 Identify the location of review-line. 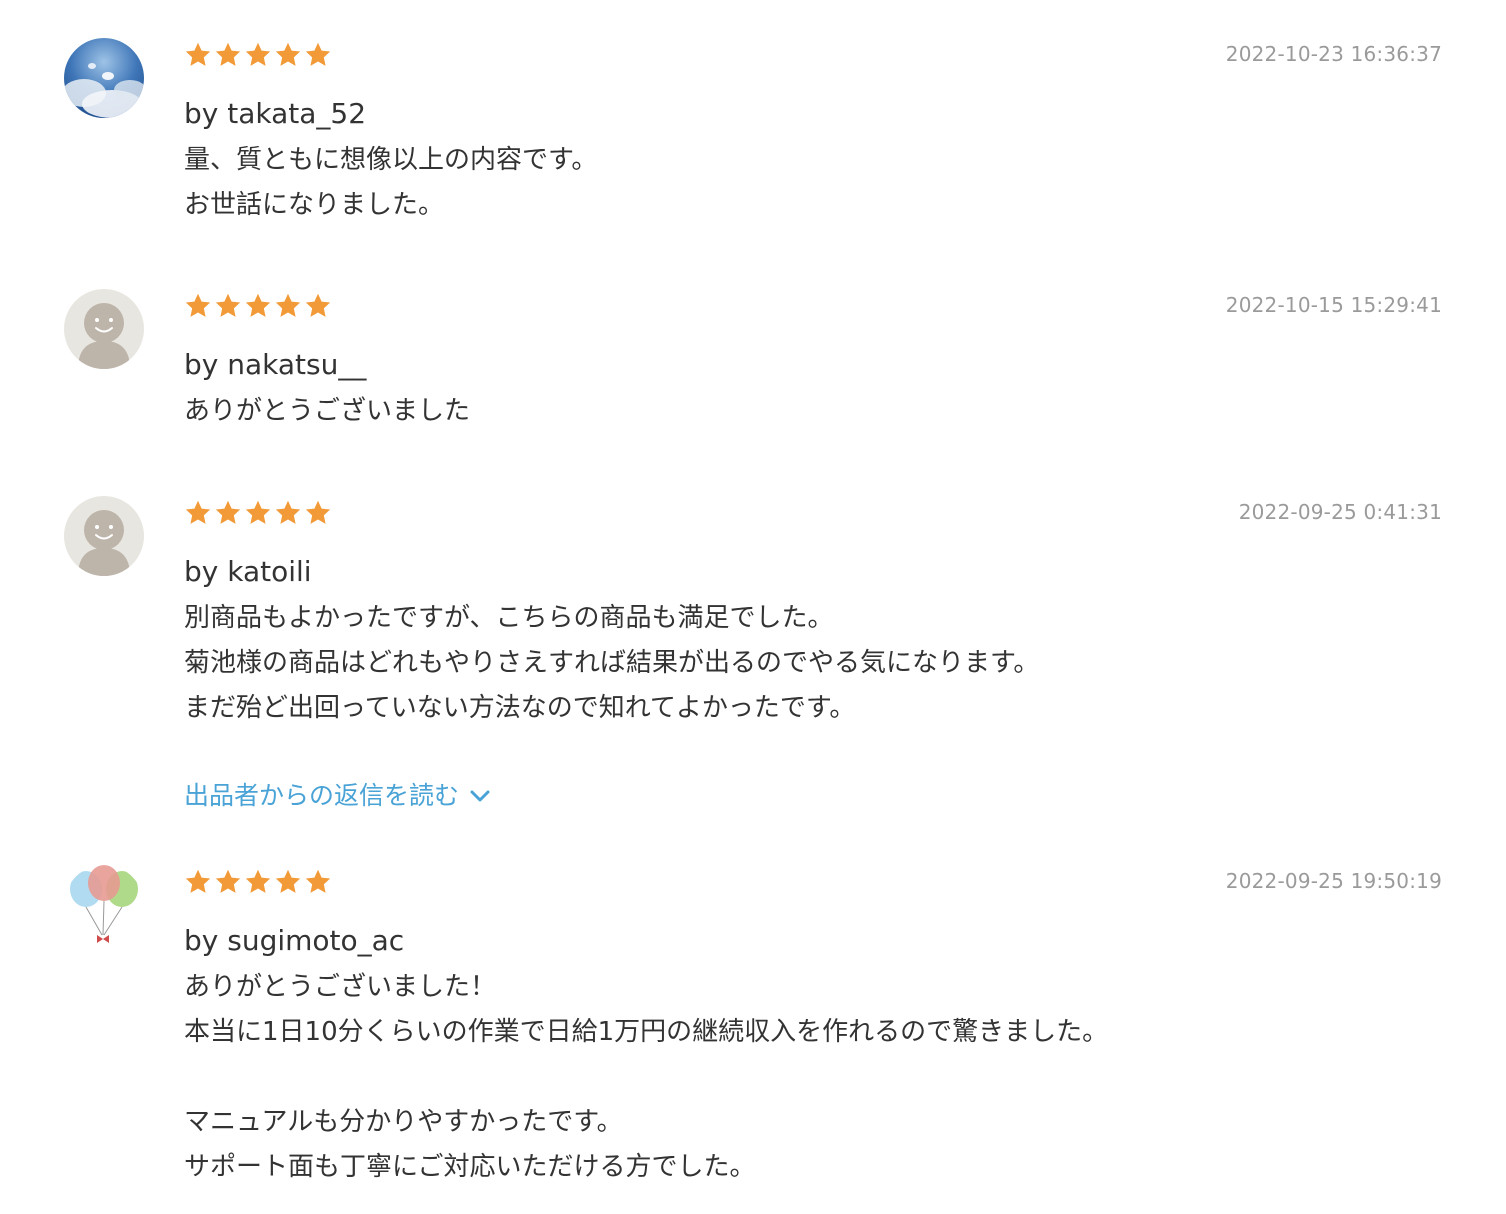
(646, 1077).